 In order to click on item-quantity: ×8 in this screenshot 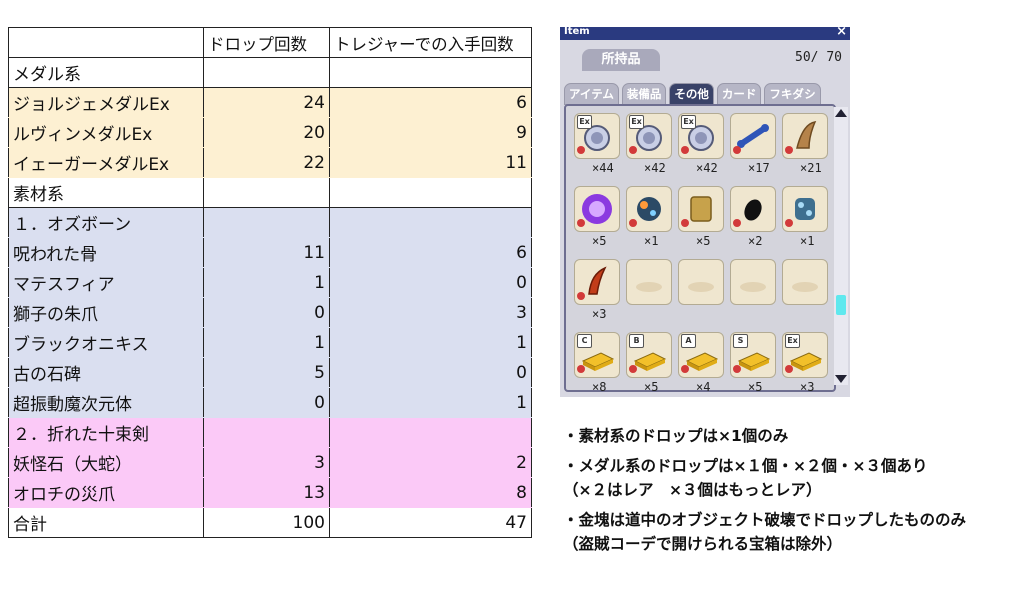, I will do `click(599, 387)`.